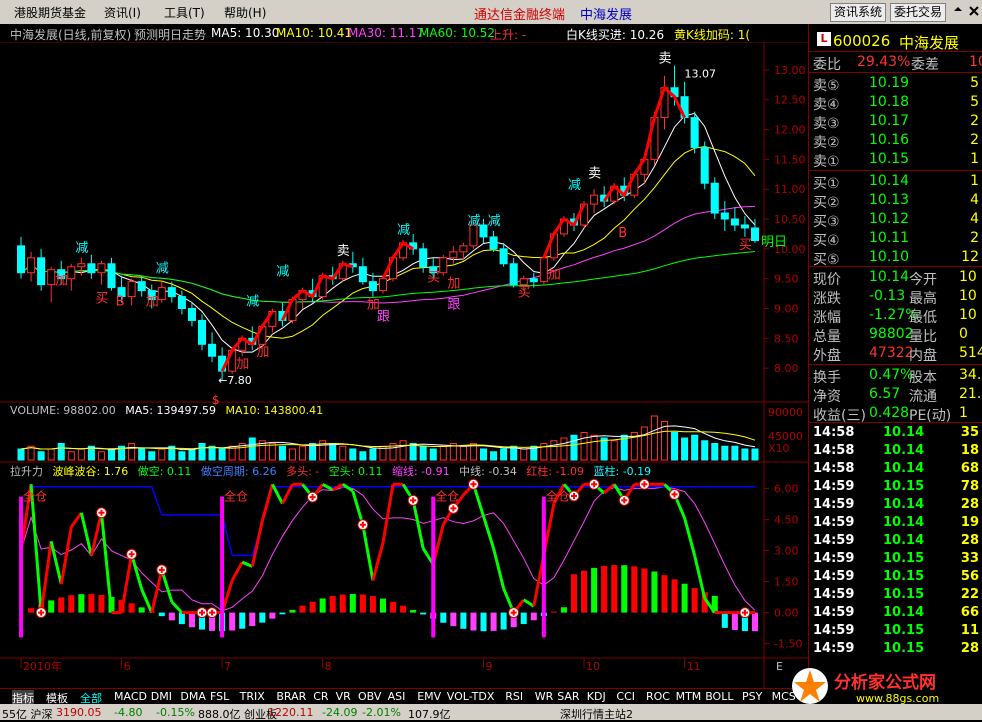  I want to click on menu-help: 帮助(H), so click(245, 12).